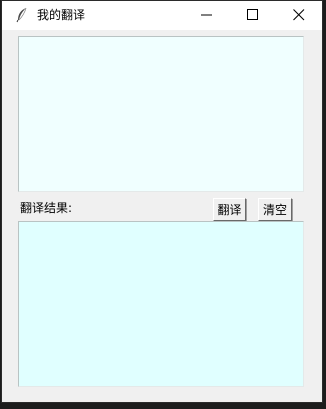  I want to click on close-icon, so click(299, 15).